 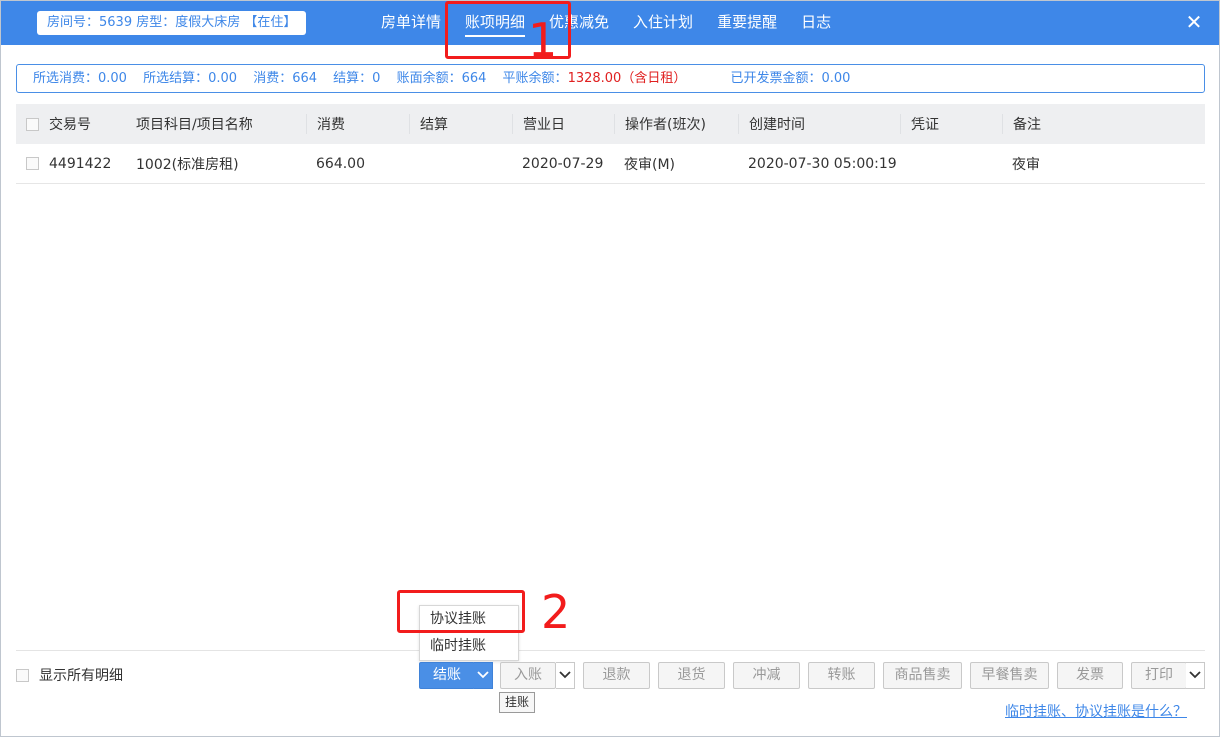 I want to click on book-balance: 账面余额：664, so click(x=441, y=78).